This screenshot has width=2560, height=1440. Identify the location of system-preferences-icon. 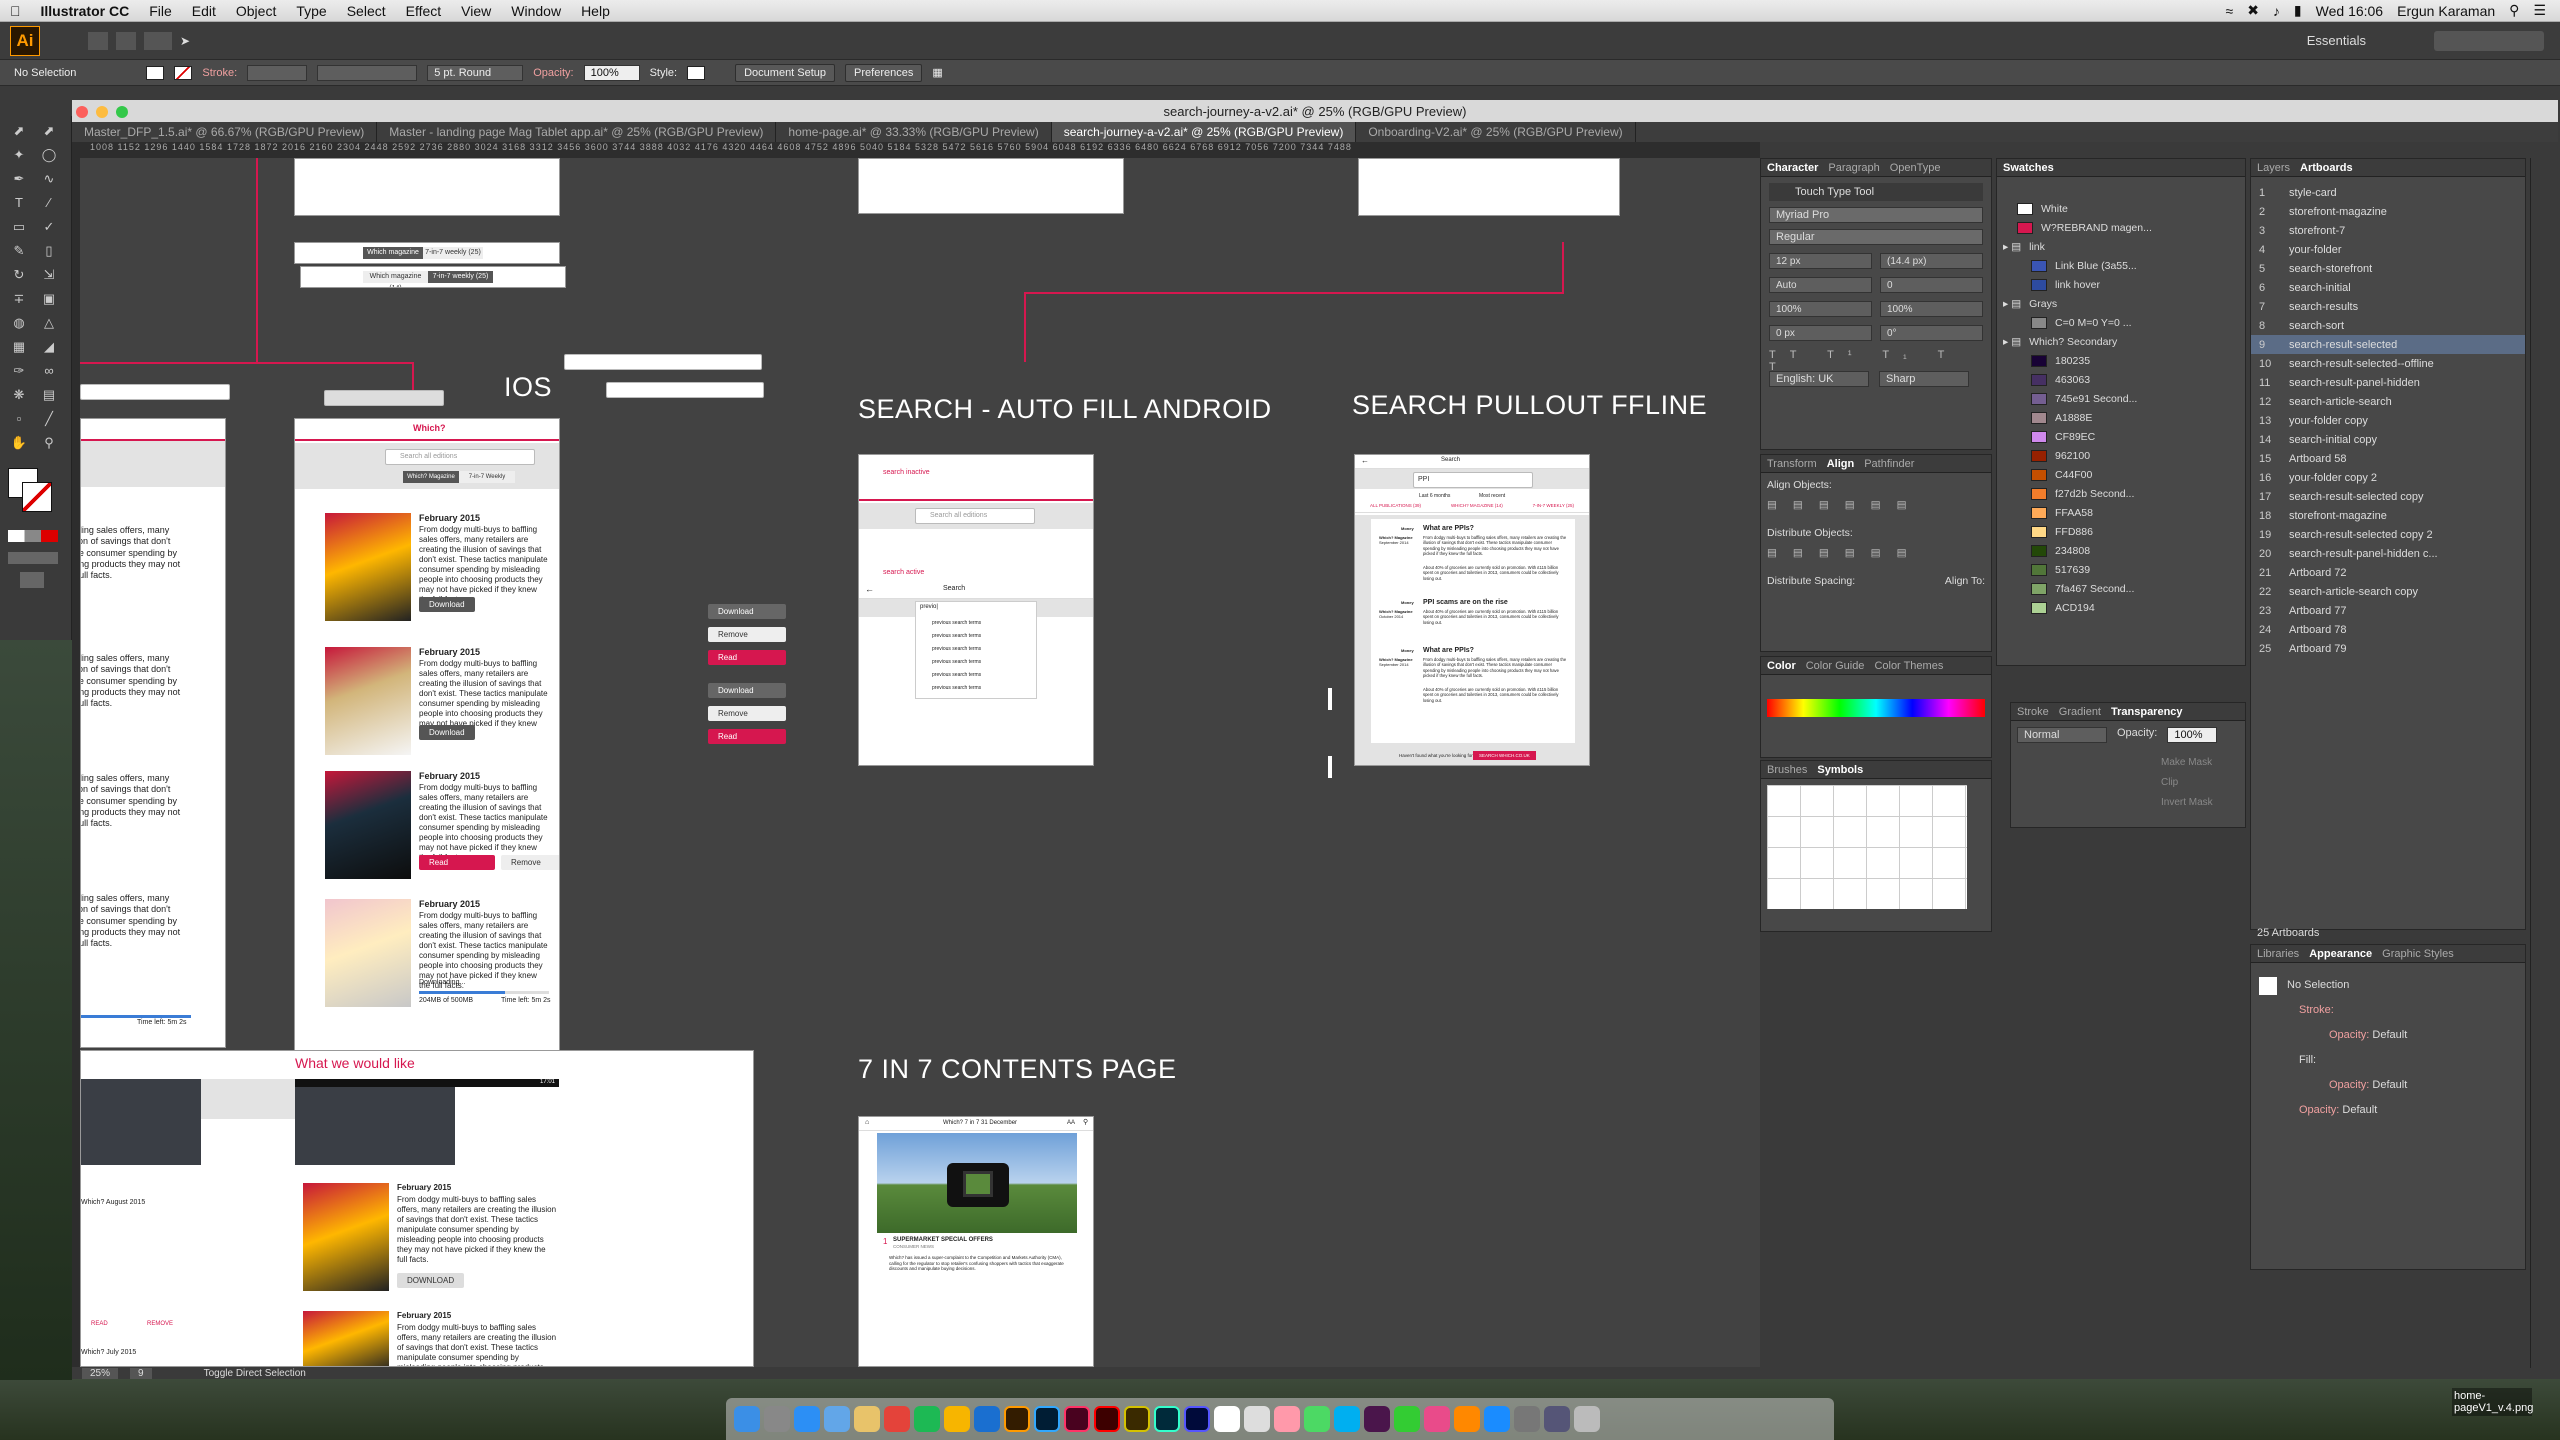
(1527, 1419).